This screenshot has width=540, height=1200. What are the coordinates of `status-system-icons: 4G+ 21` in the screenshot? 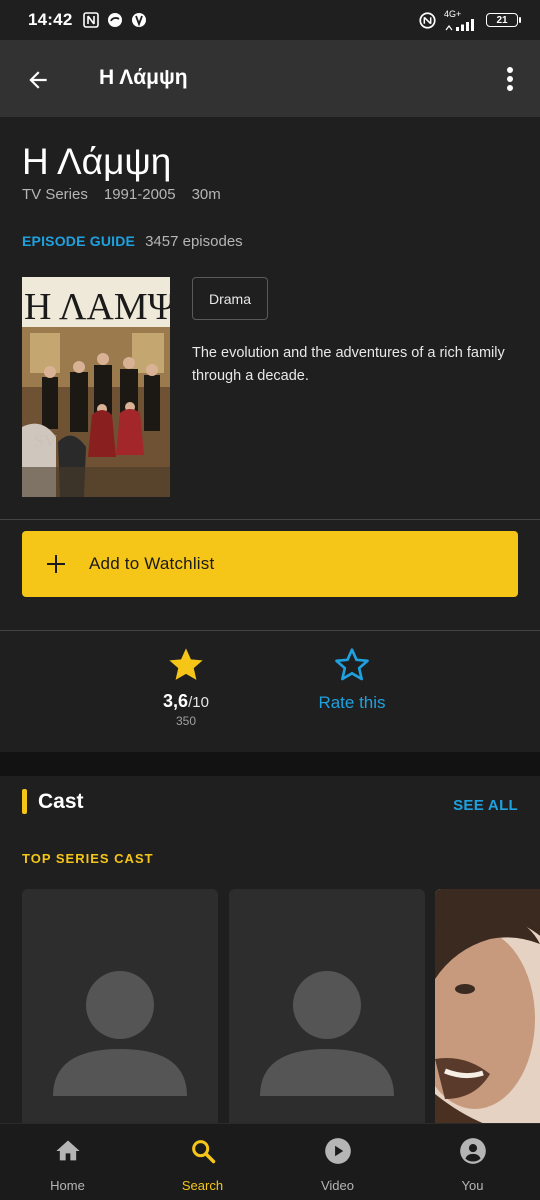 It's located at (469, 19).